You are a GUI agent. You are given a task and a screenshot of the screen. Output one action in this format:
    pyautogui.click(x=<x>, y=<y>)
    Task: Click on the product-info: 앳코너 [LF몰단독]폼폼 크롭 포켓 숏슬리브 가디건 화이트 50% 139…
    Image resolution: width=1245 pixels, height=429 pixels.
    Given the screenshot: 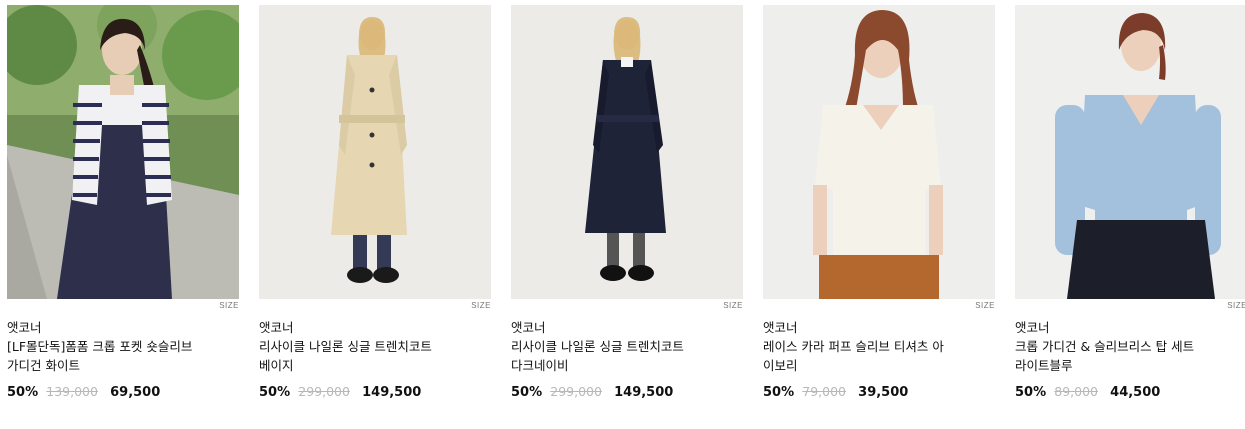 What is the action you would take?
    pyautogui.click(x=123, y=360)
    